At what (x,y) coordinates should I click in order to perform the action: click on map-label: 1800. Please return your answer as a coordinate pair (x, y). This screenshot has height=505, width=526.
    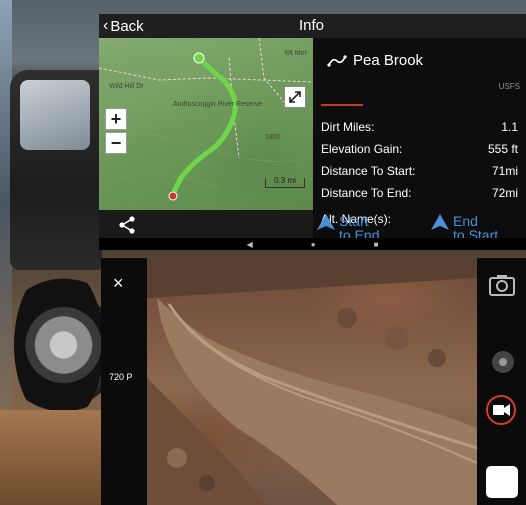
    Looking at the image, I should click on (273, 137).